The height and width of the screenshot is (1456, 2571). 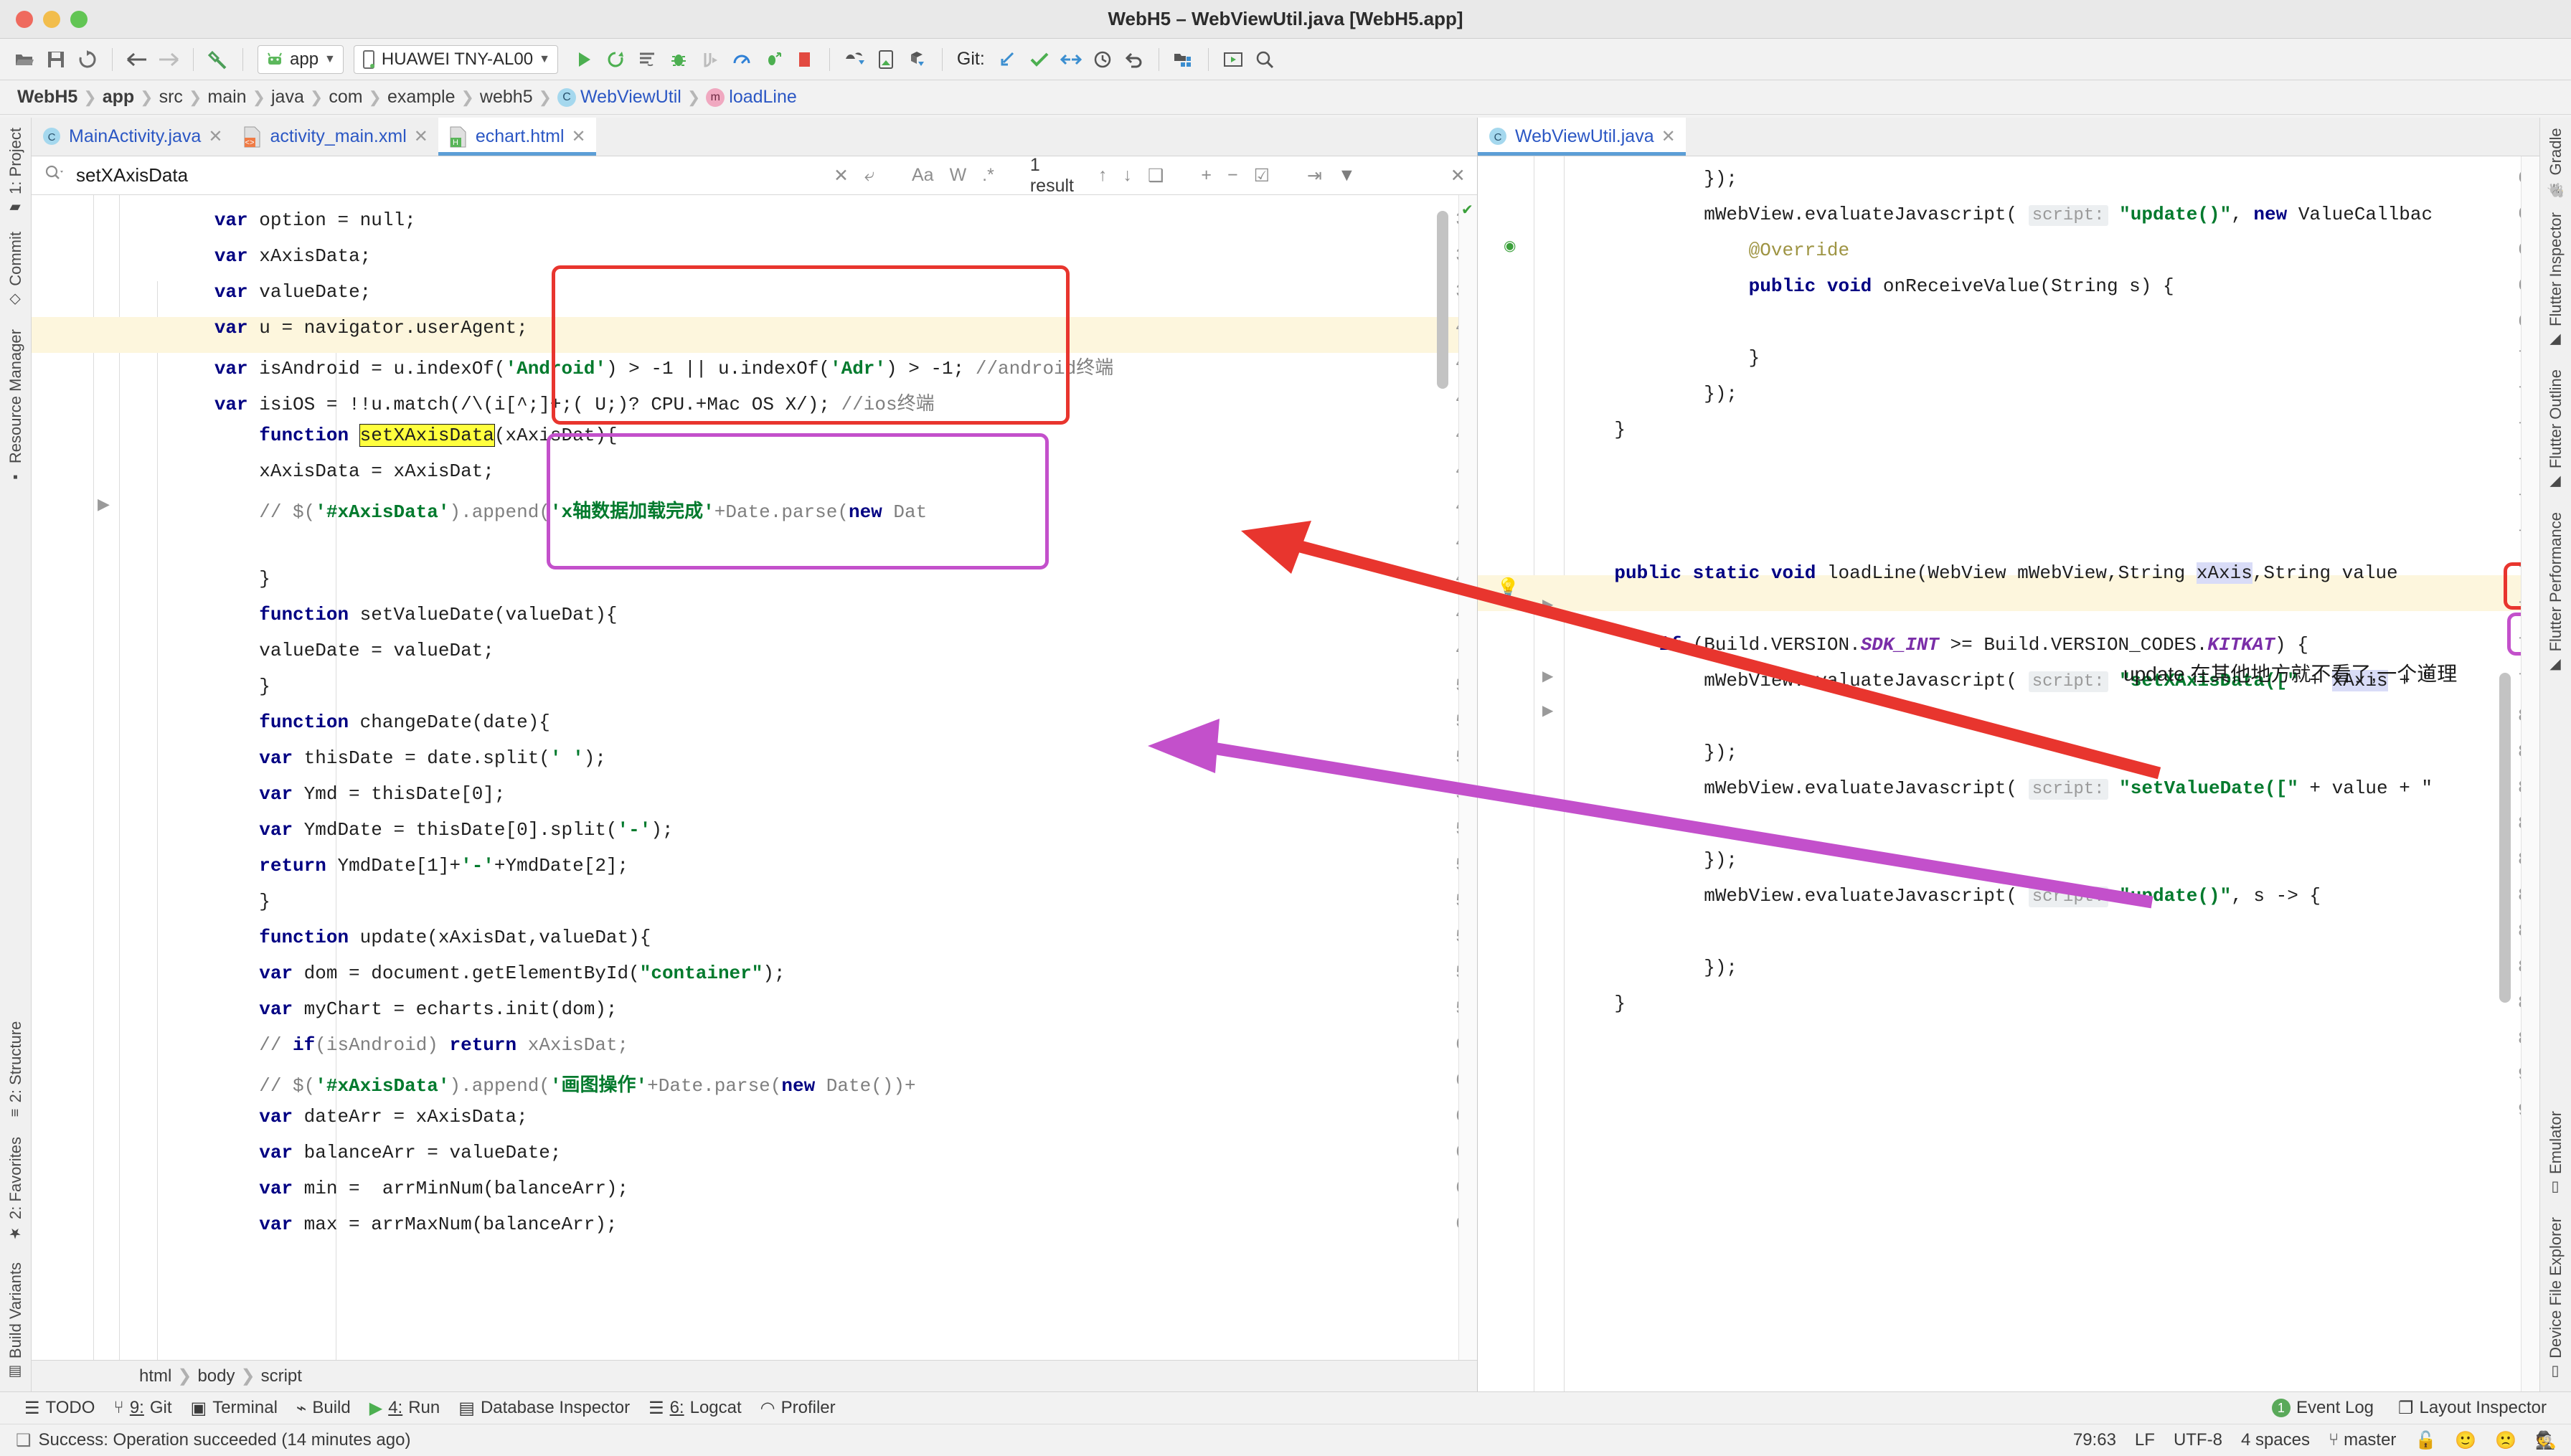 What do you see at coordinates (1507, 588) in the screenshot?
I see `intention-bulb-icon: 💡` at bounding box center [1507, 588].